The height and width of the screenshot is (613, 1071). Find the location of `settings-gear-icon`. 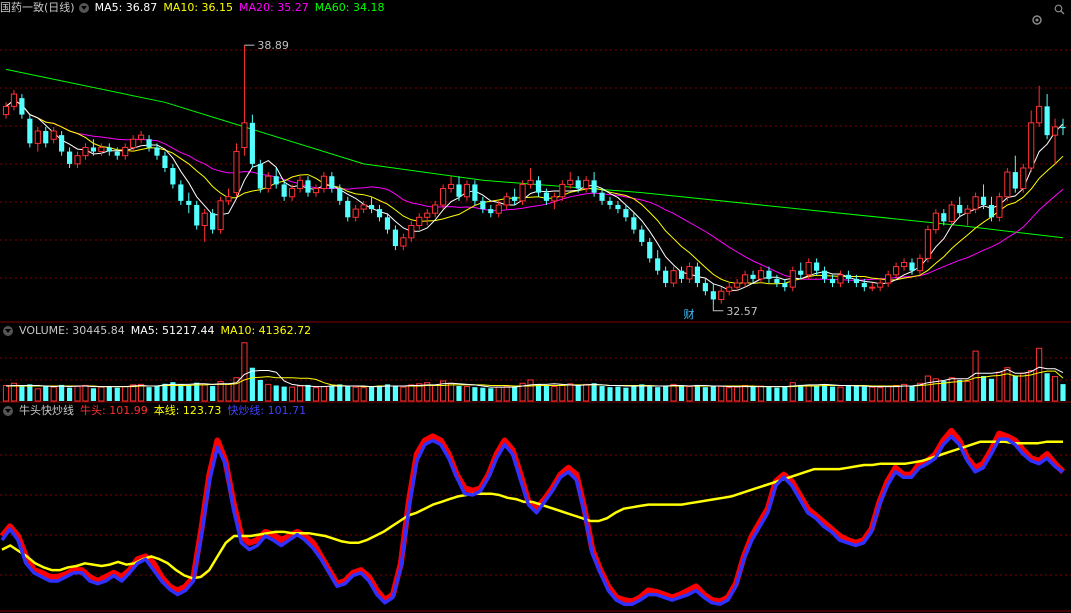

settings-gear-icon is located at coordinates (1037, 20).